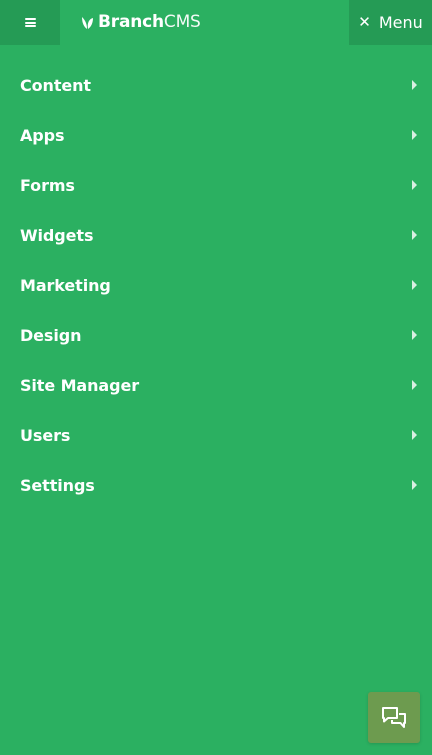 The height and width of the screenshot is (755, 432). What do you see at coordinates (216, 385) in the screenshot?
I see `nav-item-site-manager: Site Manager` at bounding box center [216, 385].